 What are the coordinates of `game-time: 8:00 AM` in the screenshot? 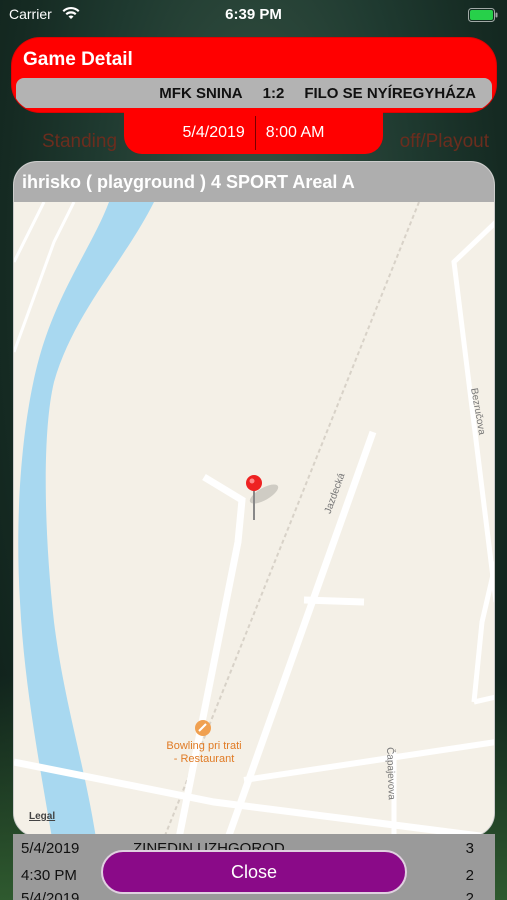 It's located at (295, 132).